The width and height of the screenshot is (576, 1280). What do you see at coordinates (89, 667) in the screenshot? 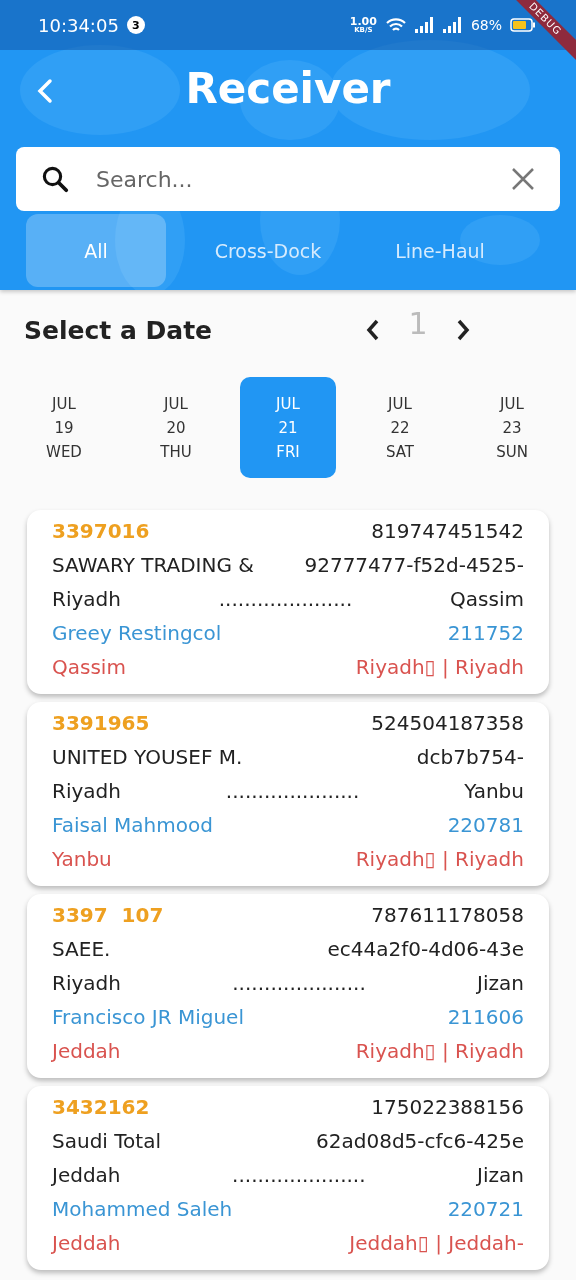
I see `region-name: Qassim` at bounding box center [89, 667].